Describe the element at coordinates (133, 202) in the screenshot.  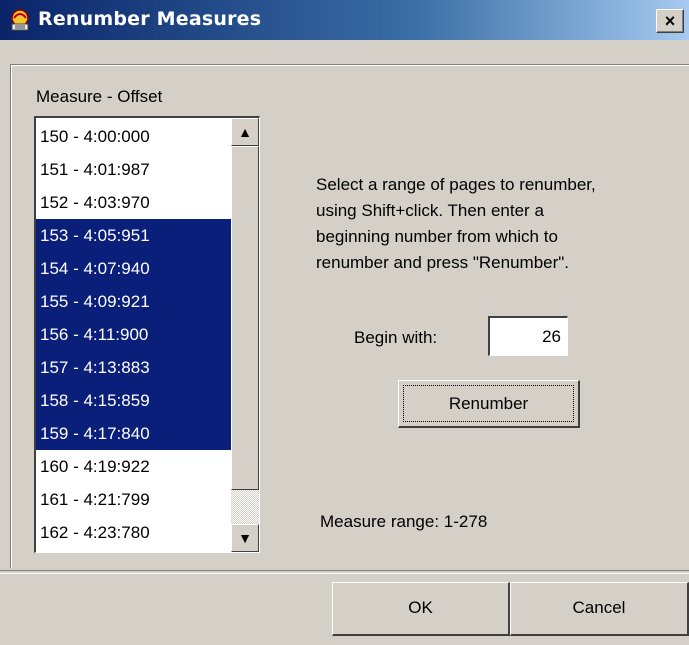
I see `list-item: 152 - 4:03:970` at that location.